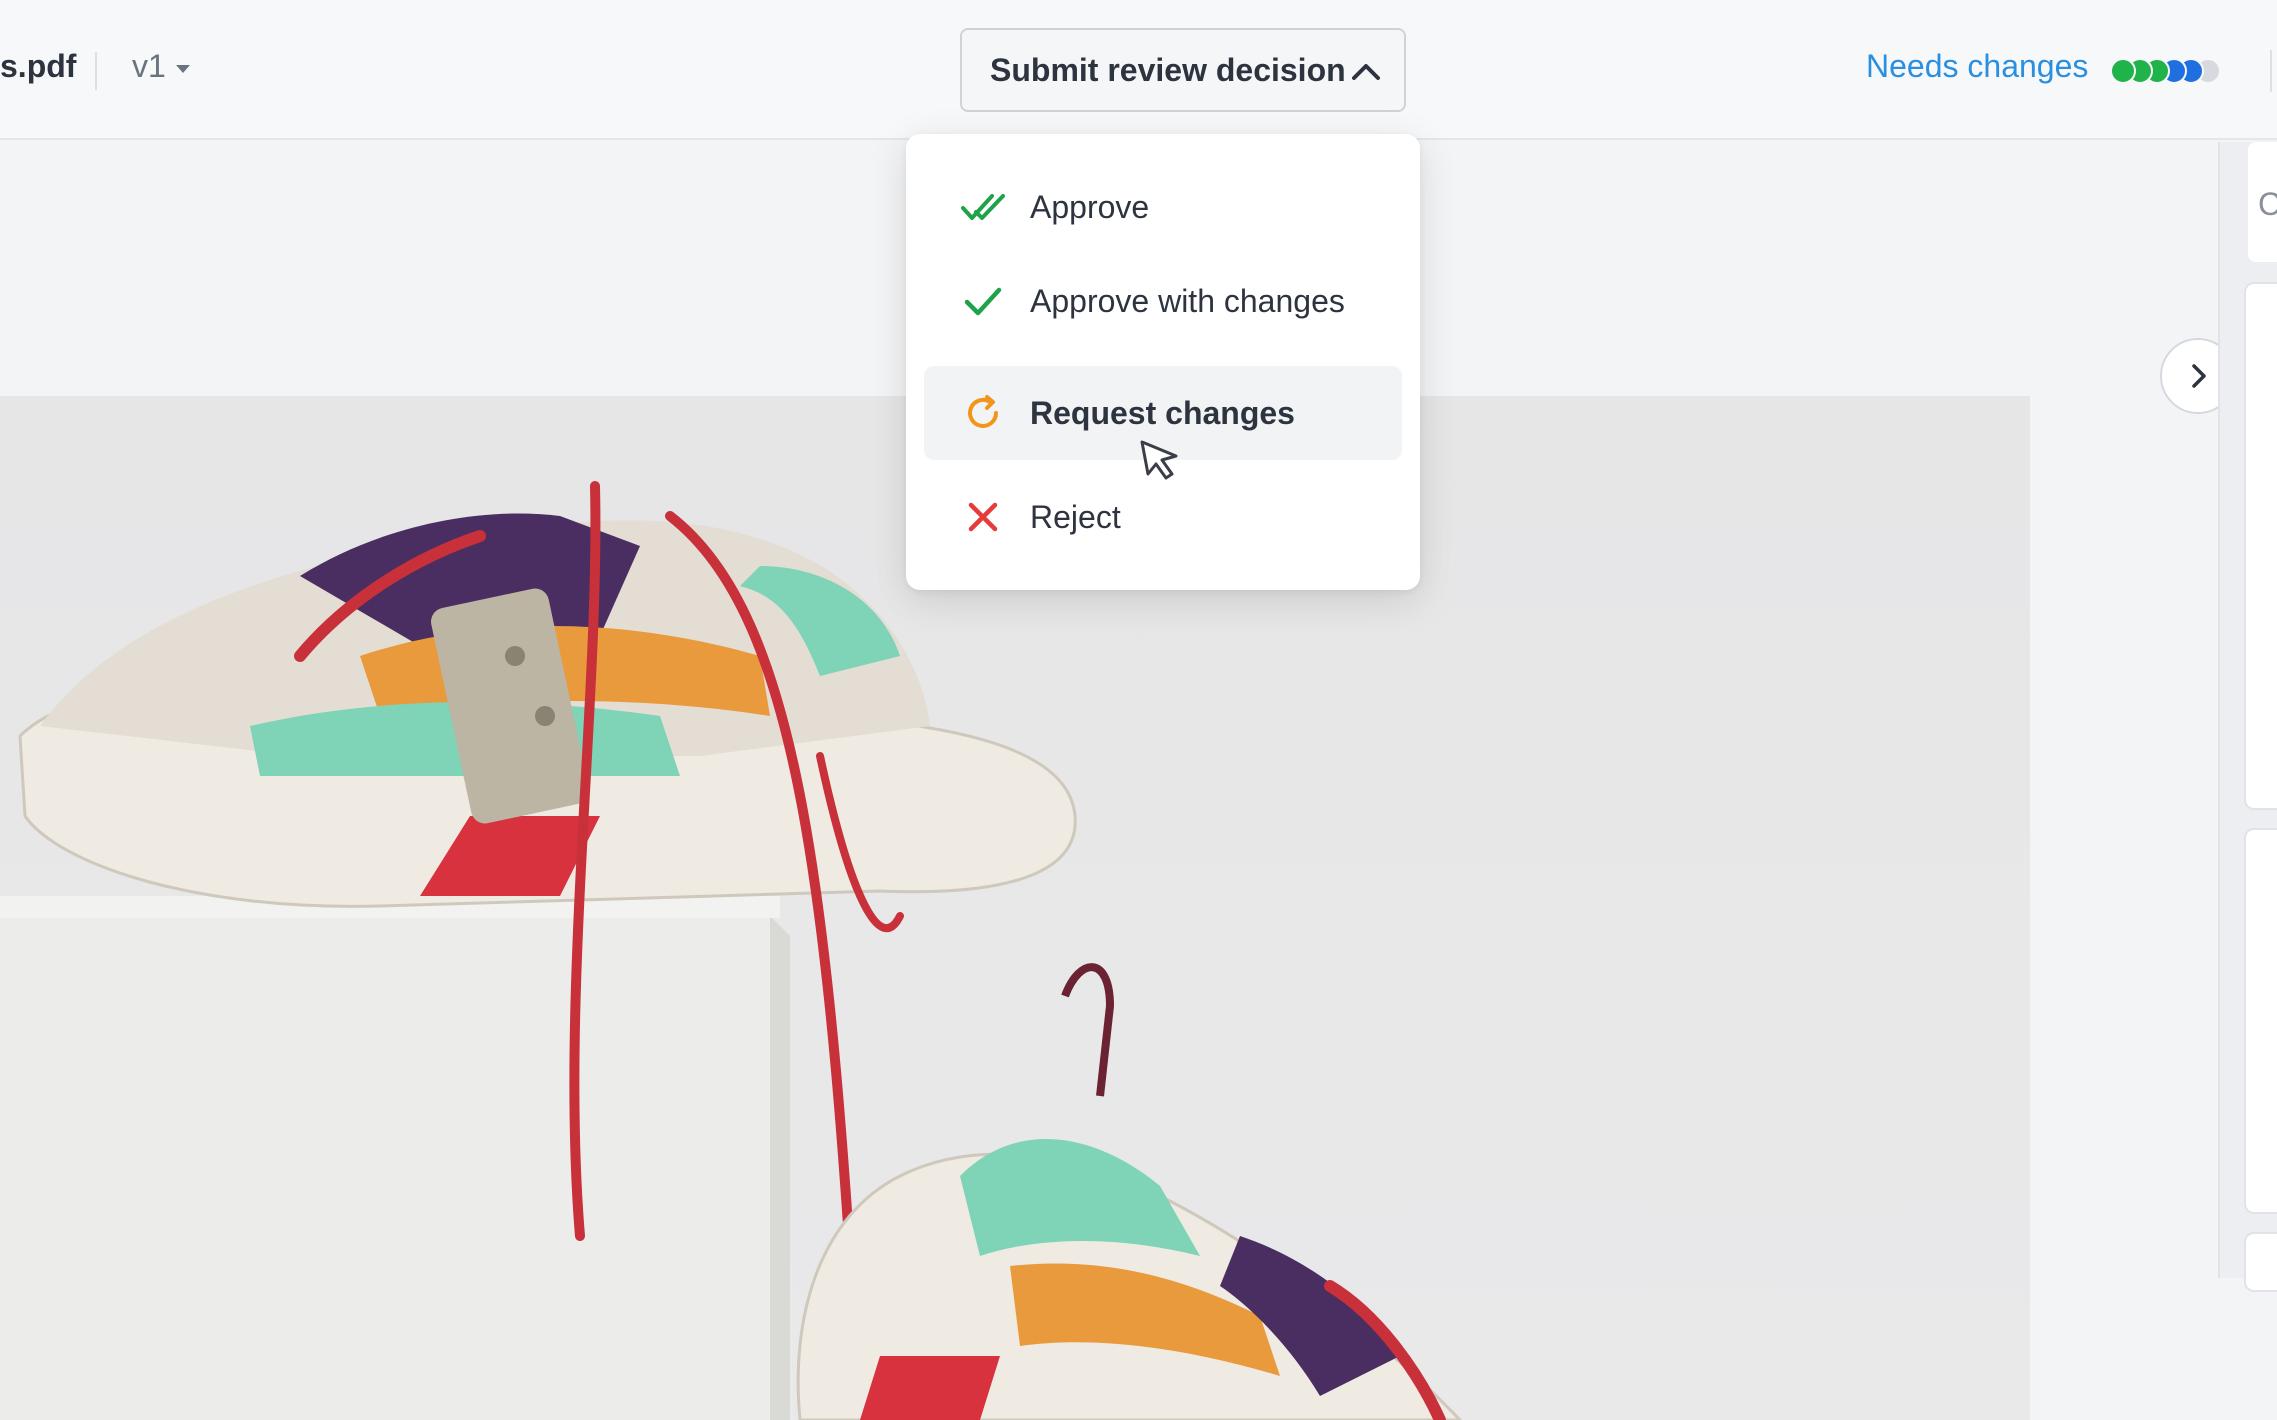 Image resolution: width=2277 pixels, height=1420 pixels. What do you see at coordinates (983, 207) in the screenshot?
I see `double-check-icon` at bounding box center [983, 207].